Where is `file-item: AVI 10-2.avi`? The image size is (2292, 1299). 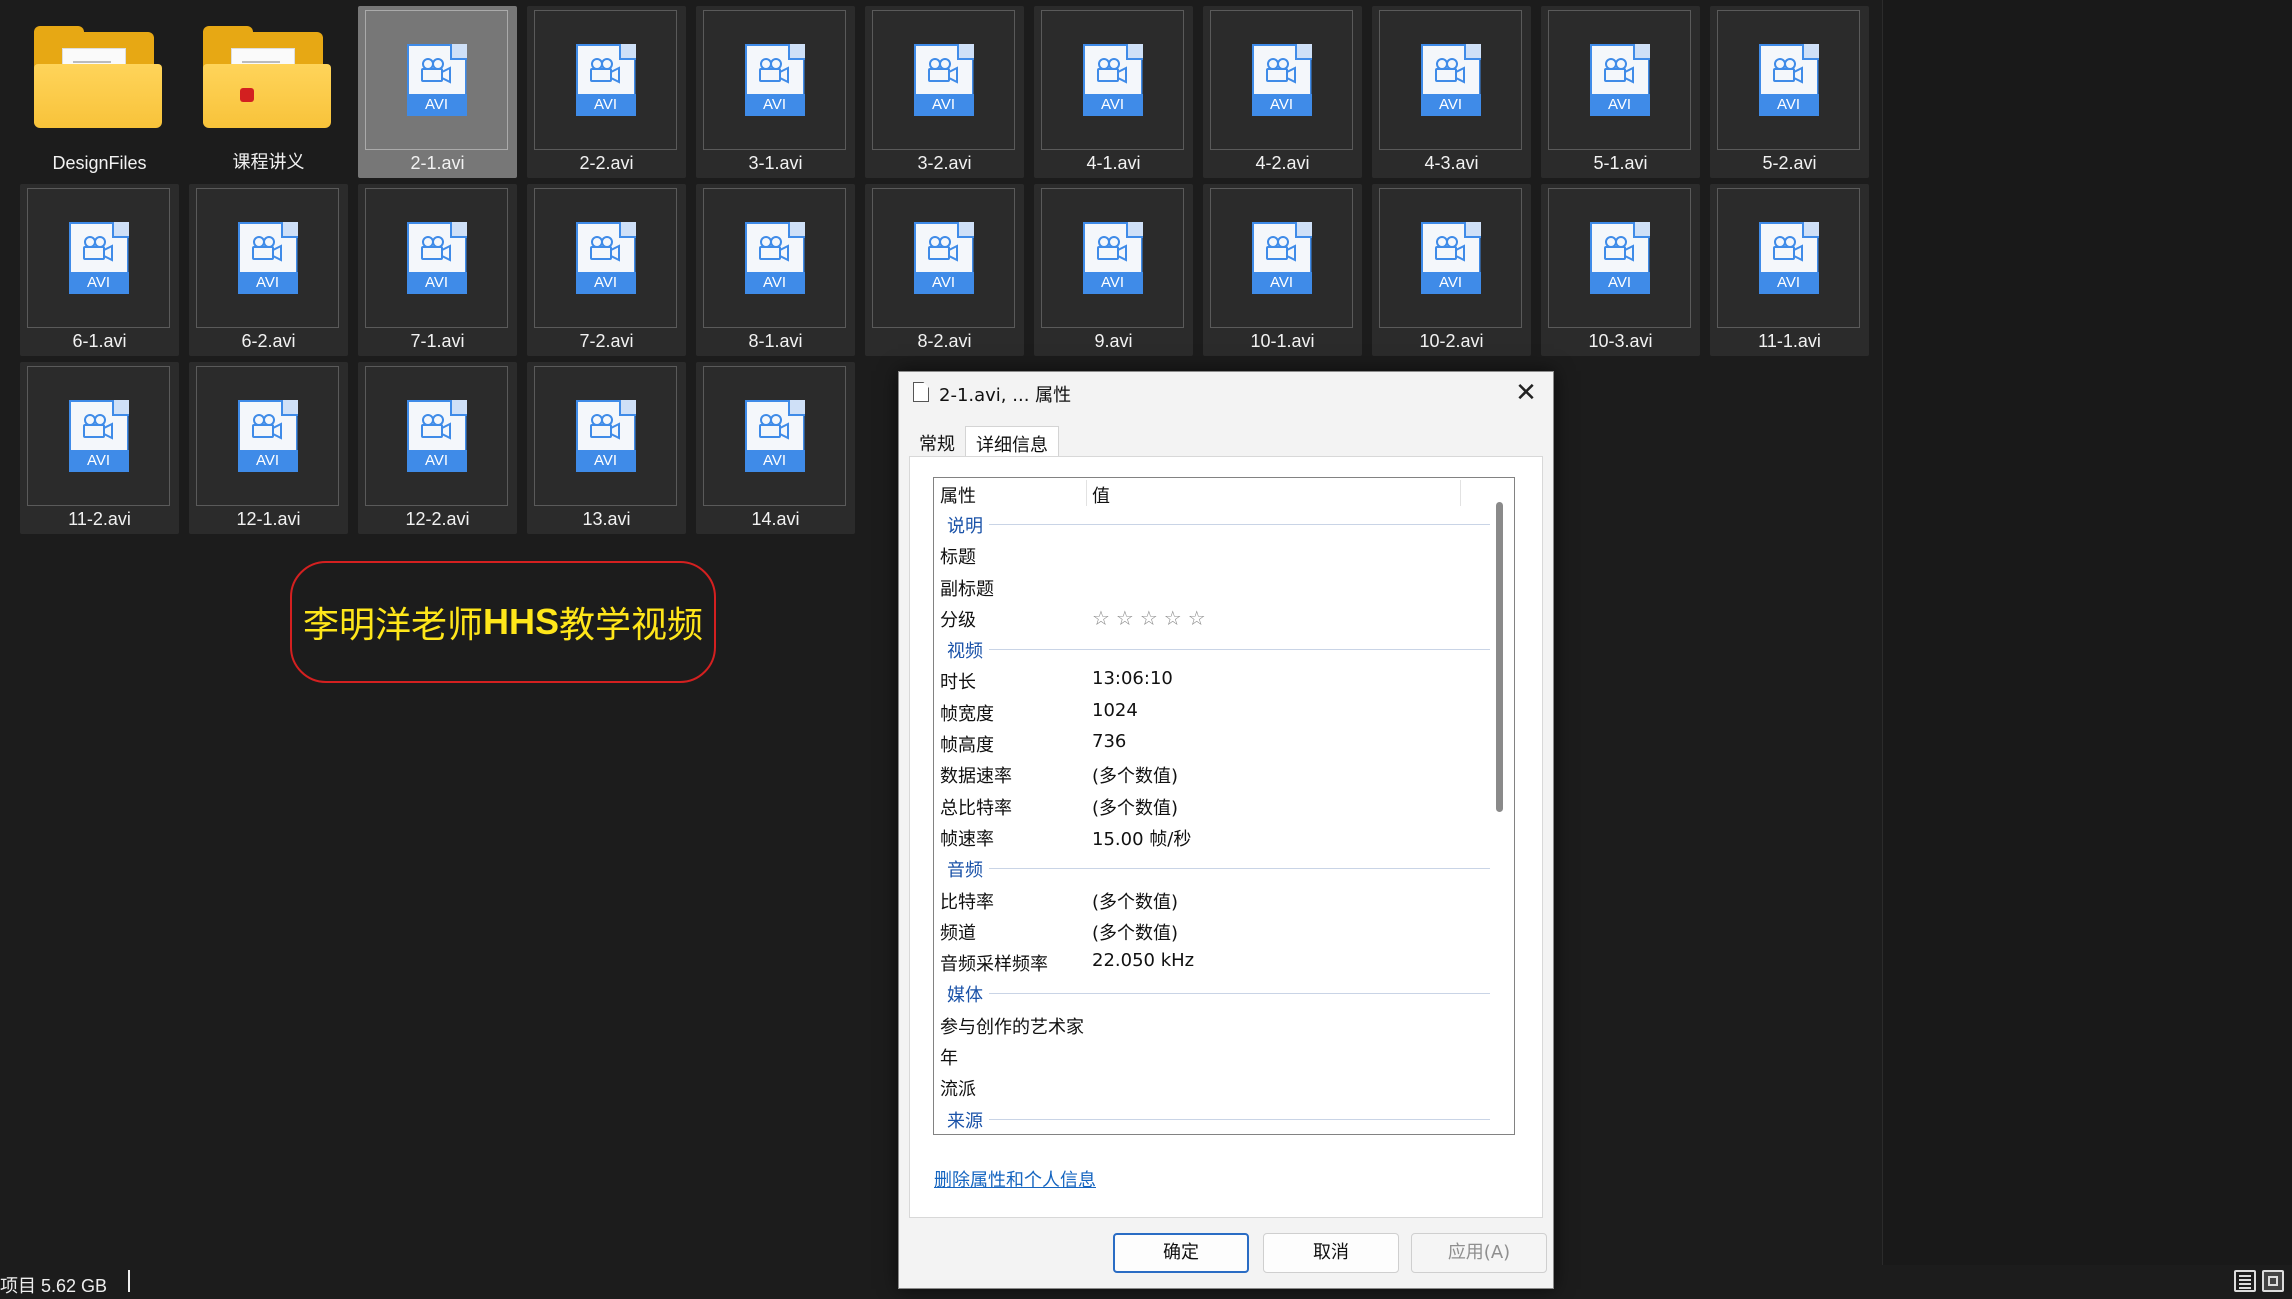 file-item: AVI 10-2.avi is located at coordinates (1451, 270).